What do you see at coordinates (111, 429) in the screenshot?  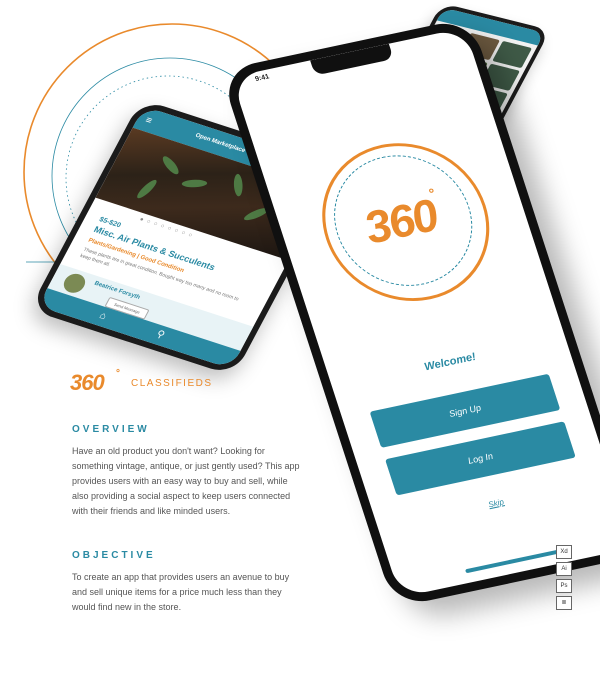 I see `overview-heading: OVERVIEW` at bounding box center [111, 429].